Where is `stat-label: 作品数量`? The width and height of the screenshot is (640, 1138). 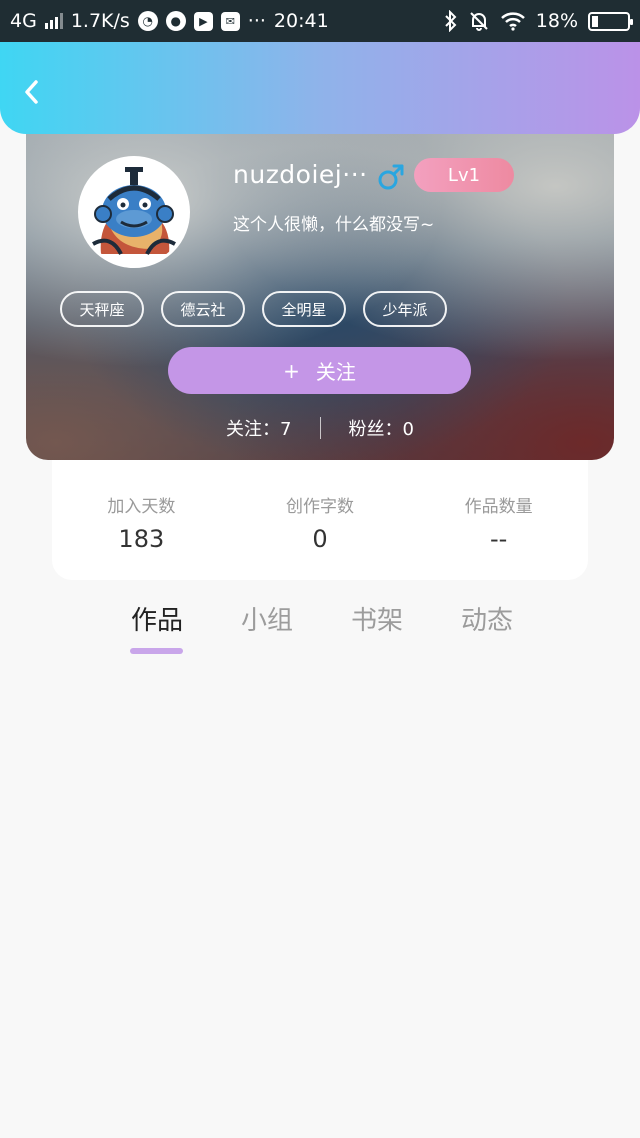 stat-label: 作品数量 is located at coordinates (498, 507).